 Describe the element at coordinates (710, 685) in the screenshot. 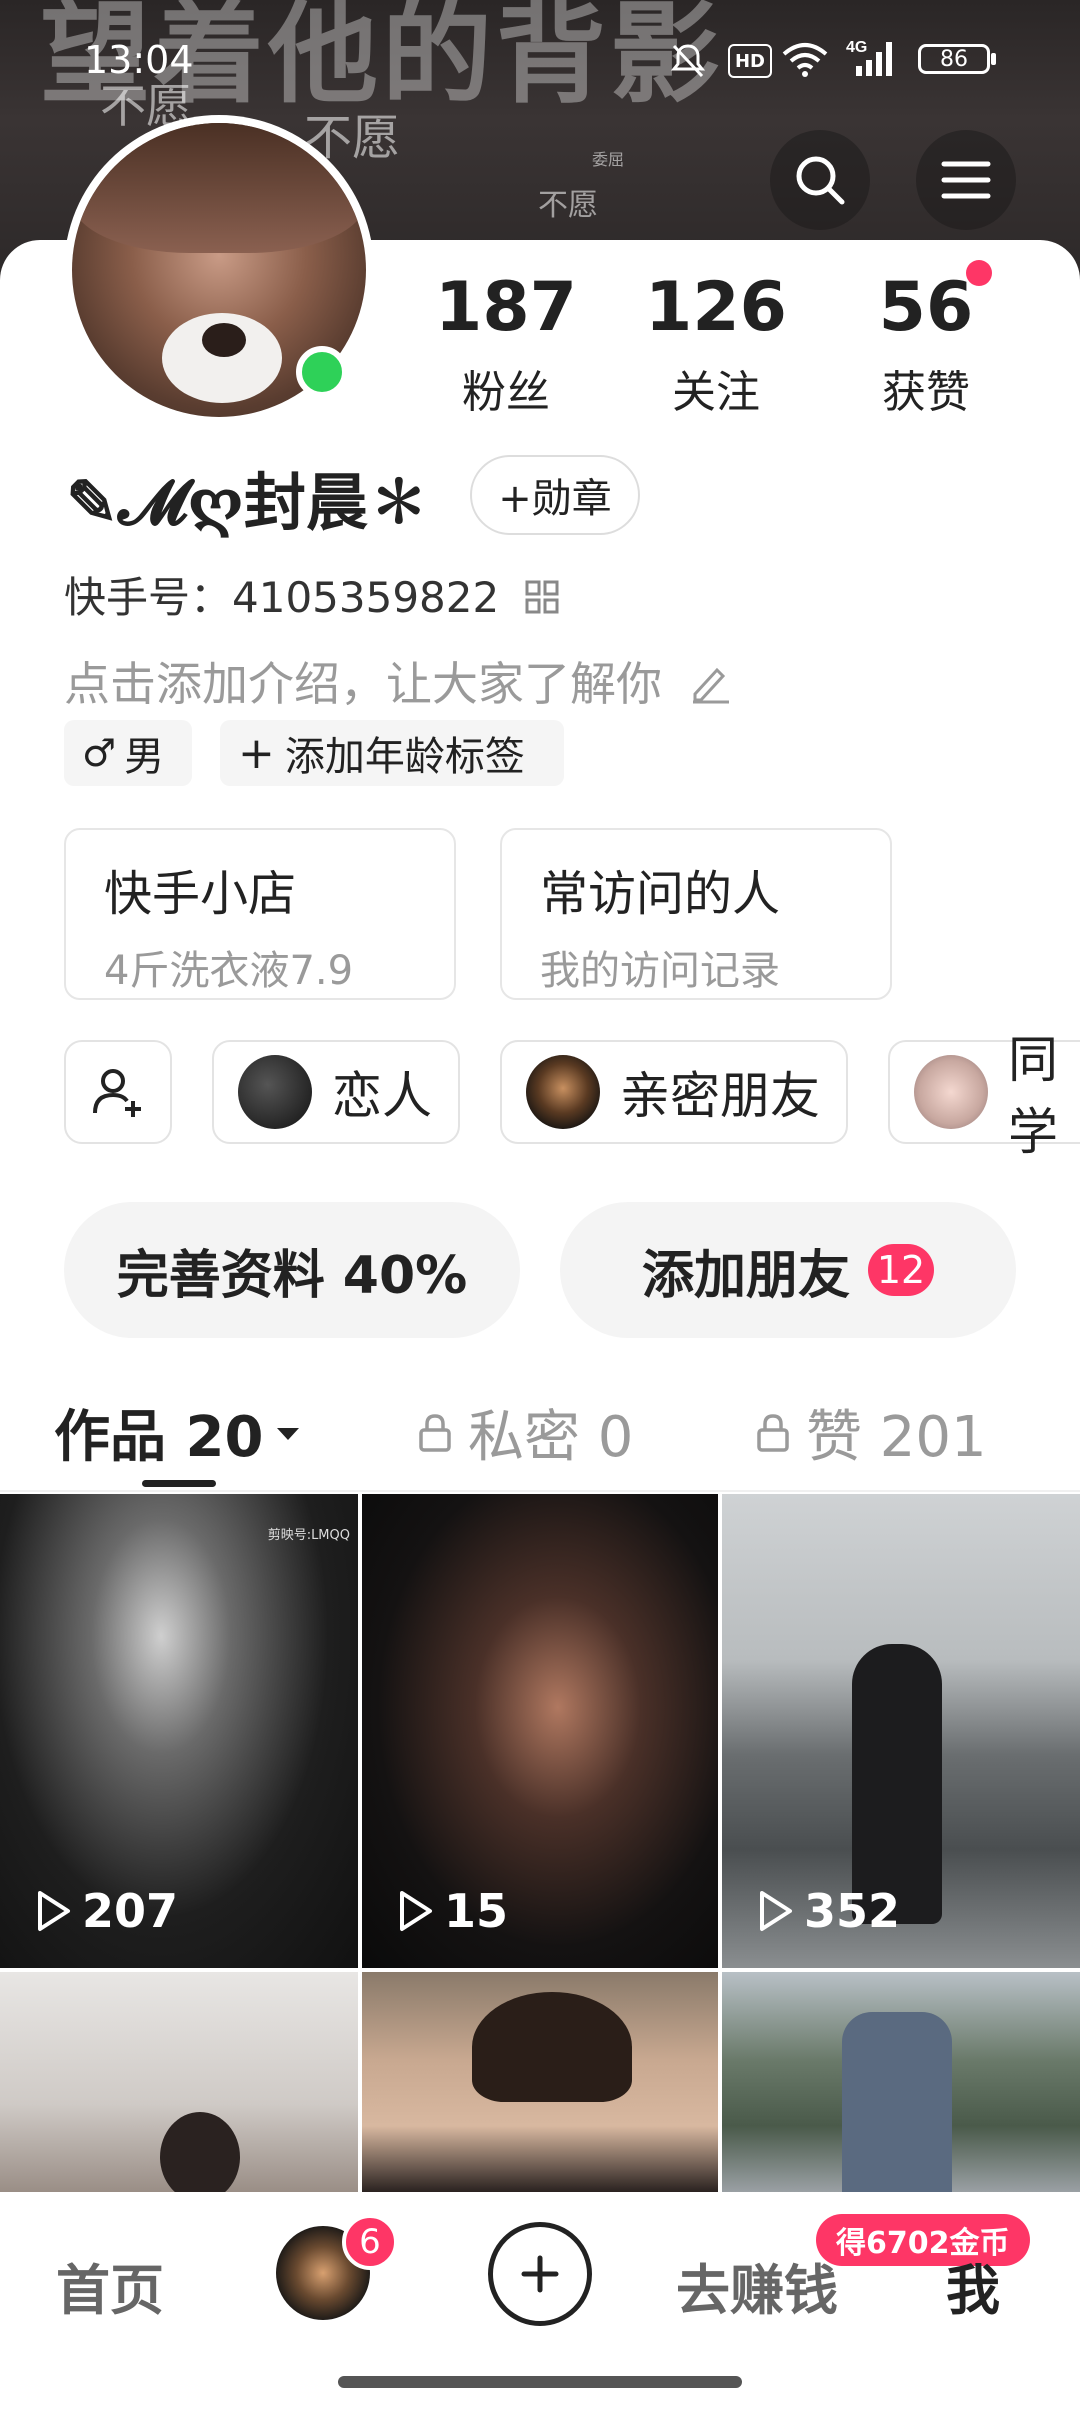

I see `edit-pencil-icon` at that location.